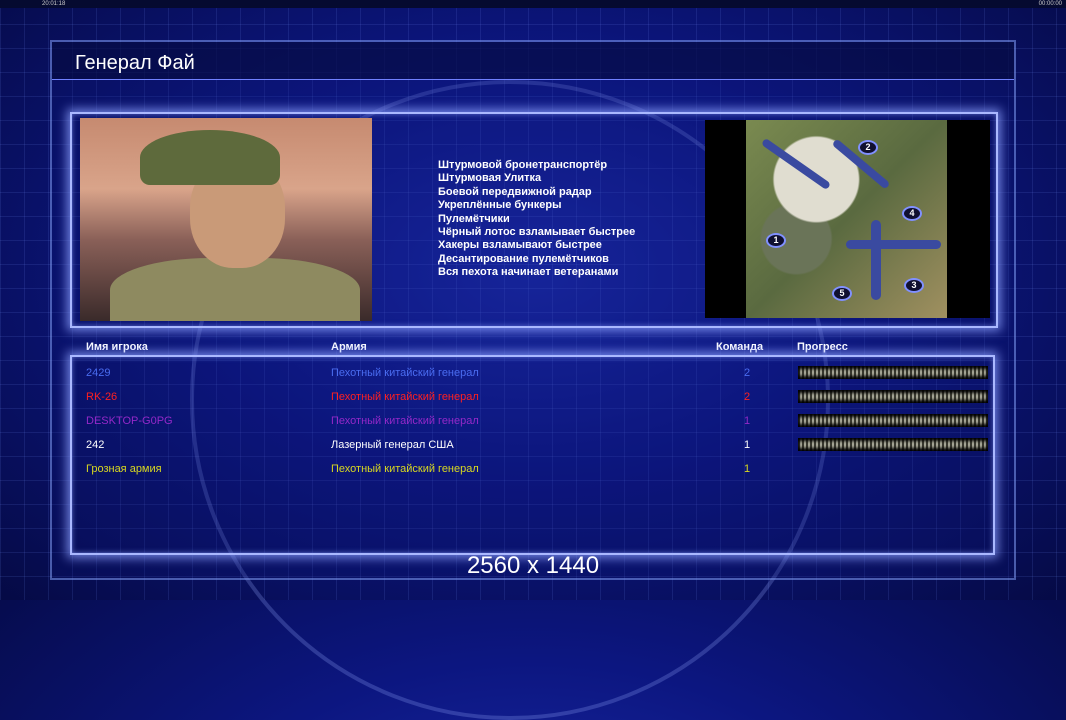 The height and width of the screenshot is (720, 1066). I want to click on perk-item: Боевой передвижной радар, so click(515, 191).